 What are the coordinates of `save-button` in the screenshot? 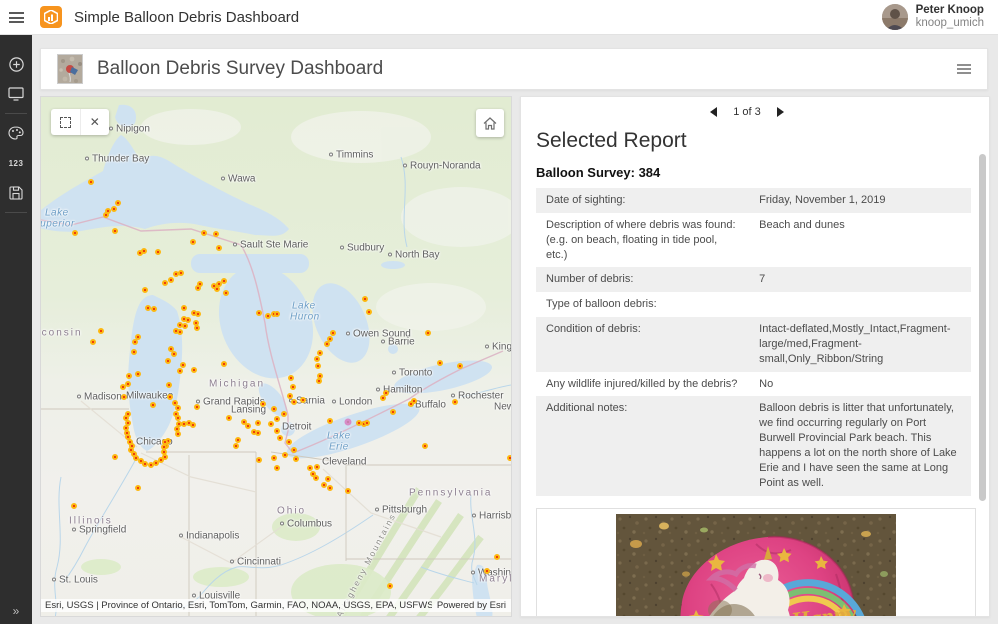 It's located at (16, 193).